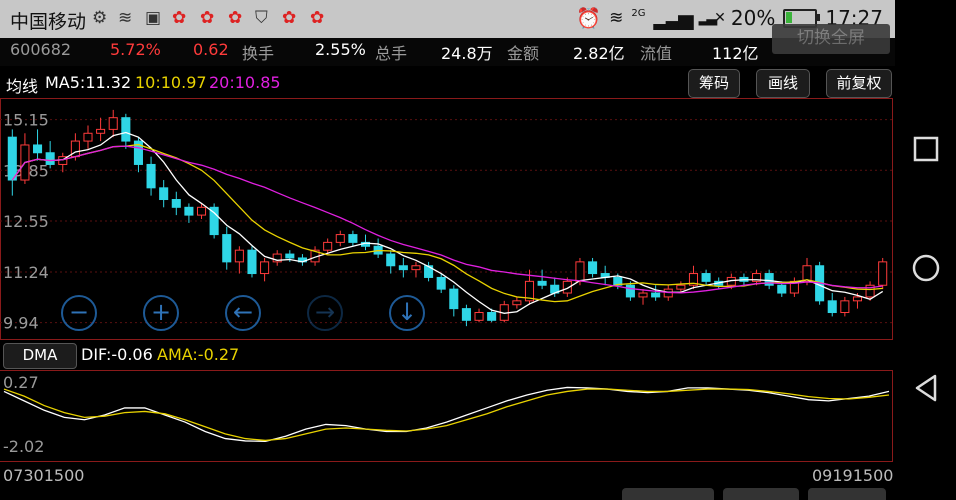 The image size is (956, 500). What do you see at coordinates (589, 18) in the screenshot?
I see `alarm-icon: ⏰` at bounding box center [589, 18].